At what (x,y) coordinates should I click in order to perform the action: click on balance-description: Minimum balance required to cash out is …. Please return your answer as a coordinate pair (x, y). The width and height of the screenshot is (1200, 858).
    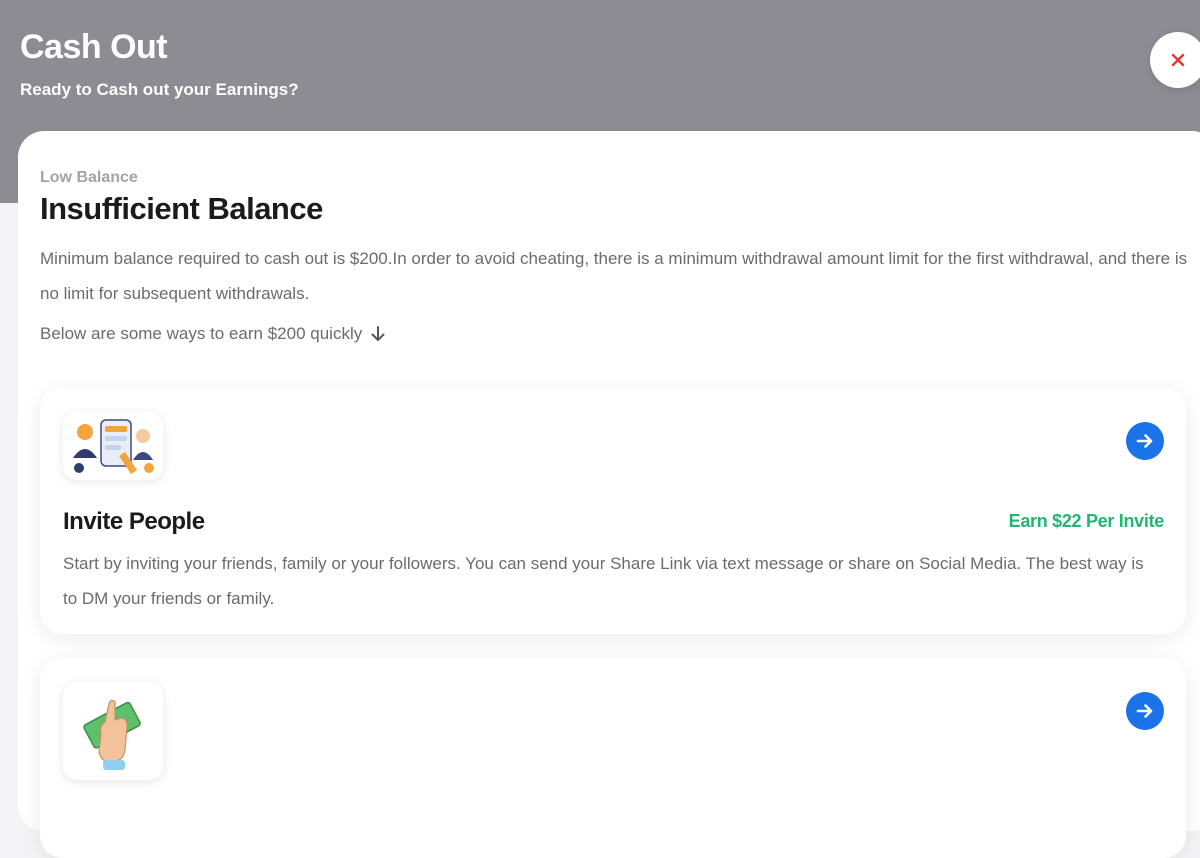
    Looking at the image, I should click on (614, 276).